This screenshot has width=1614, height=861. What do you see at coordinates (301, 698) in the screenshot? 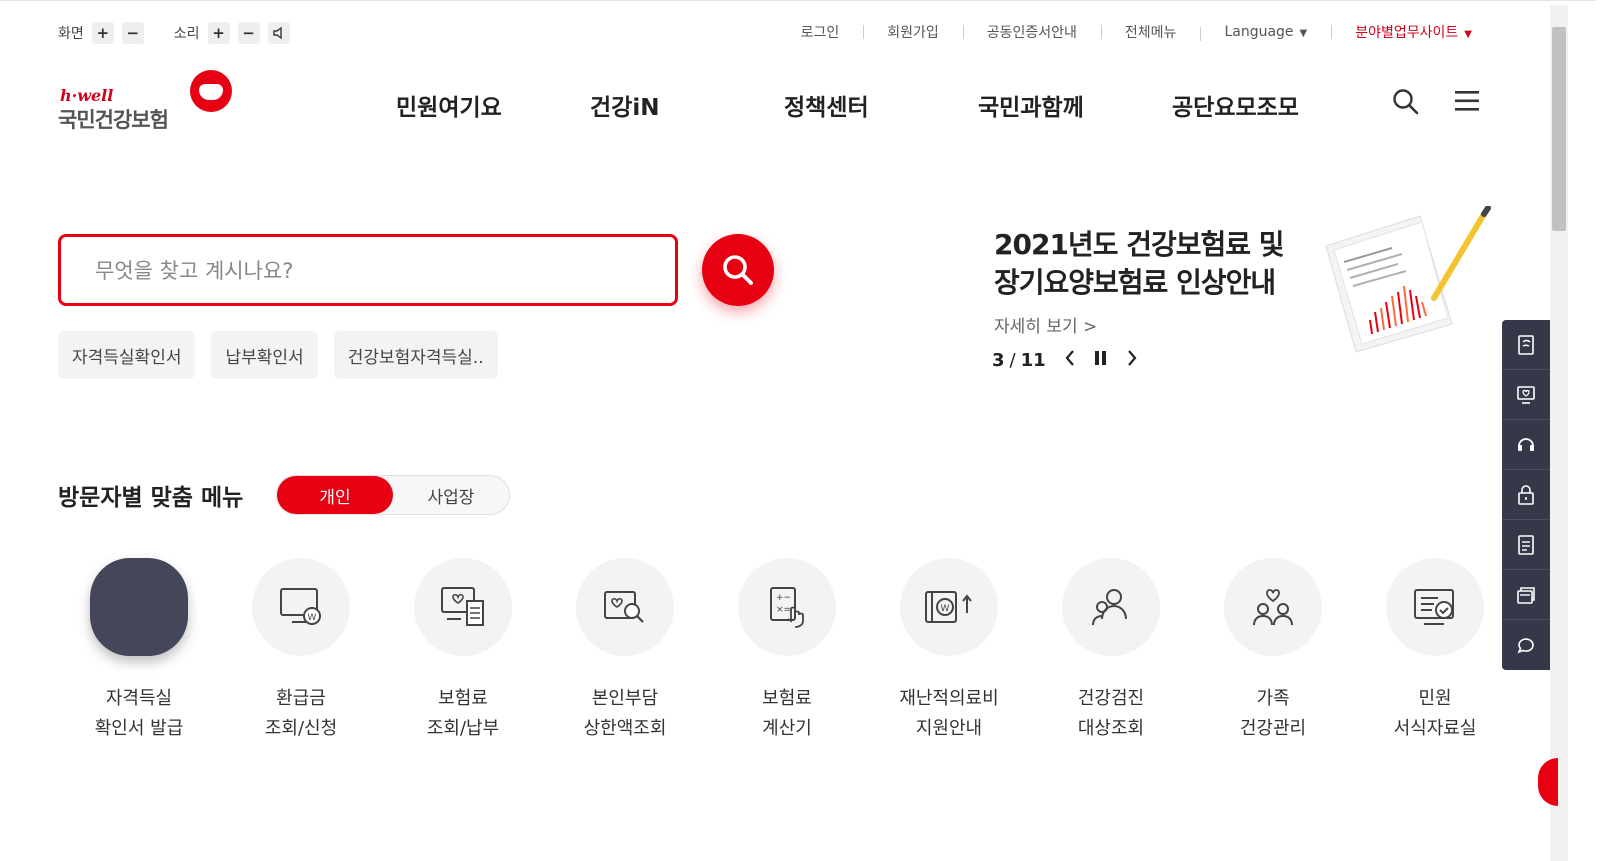
I see `quick-menu-label: 환급금` at bounding box center [301, 698].